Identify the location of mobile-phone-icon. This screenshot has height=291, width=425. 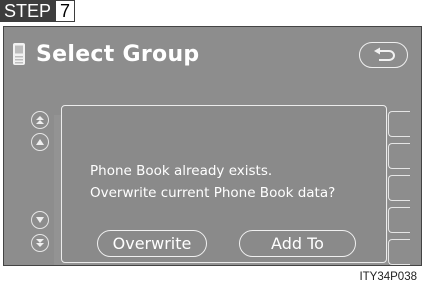
(19, 54).